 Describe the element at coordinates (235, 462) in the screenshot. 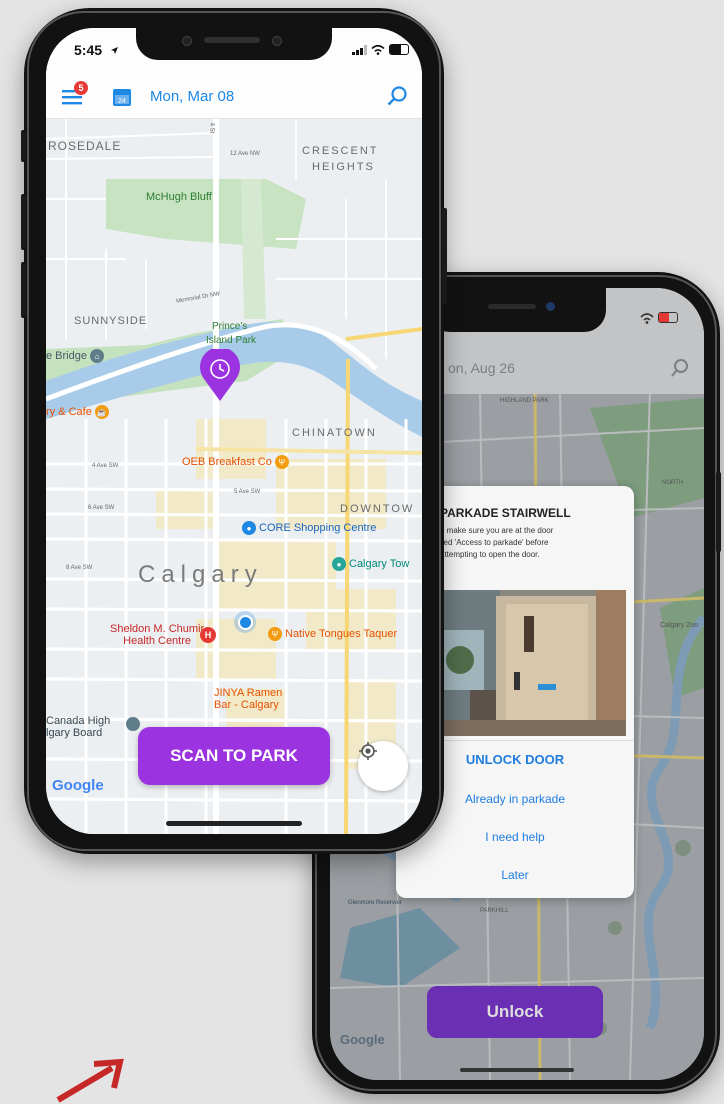

I see `poi-oeb: OEB Breakfast Co Ψ` at that location.